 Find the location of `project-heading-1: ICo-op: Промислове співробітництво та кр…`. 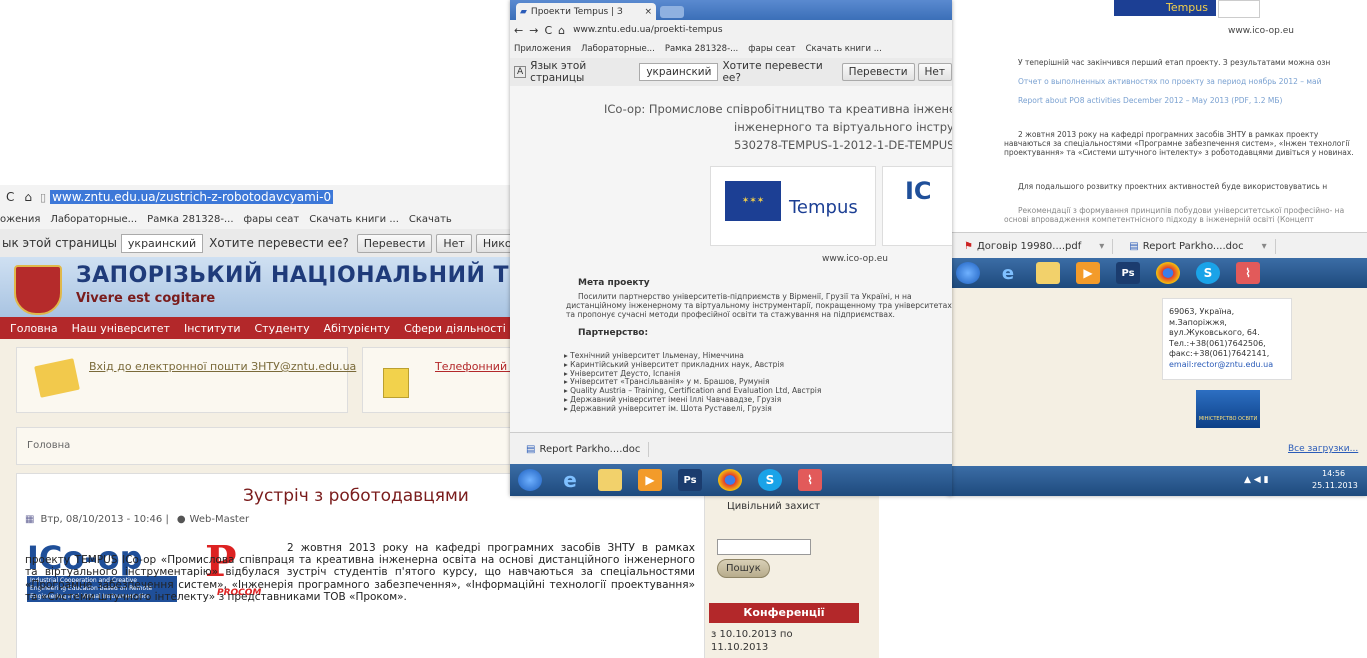

project-heading-1: ICo-op: Промислове співробітництво та кр… is located at coordinates (778, 109).